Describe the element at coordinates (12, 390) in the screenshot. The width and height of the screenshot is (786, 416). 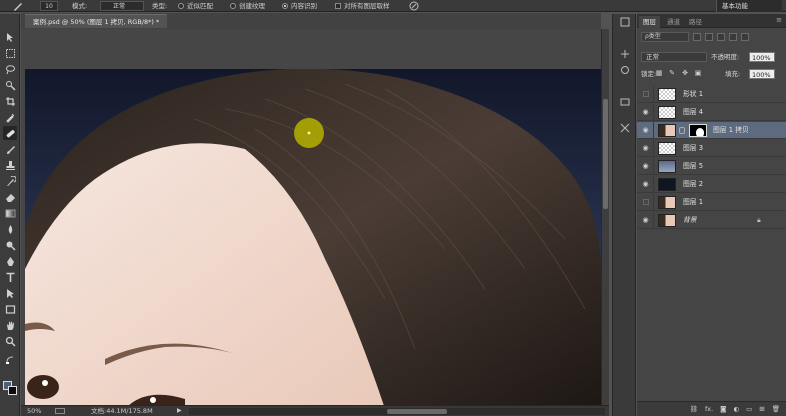
I see `background-color-swatch` at that location.